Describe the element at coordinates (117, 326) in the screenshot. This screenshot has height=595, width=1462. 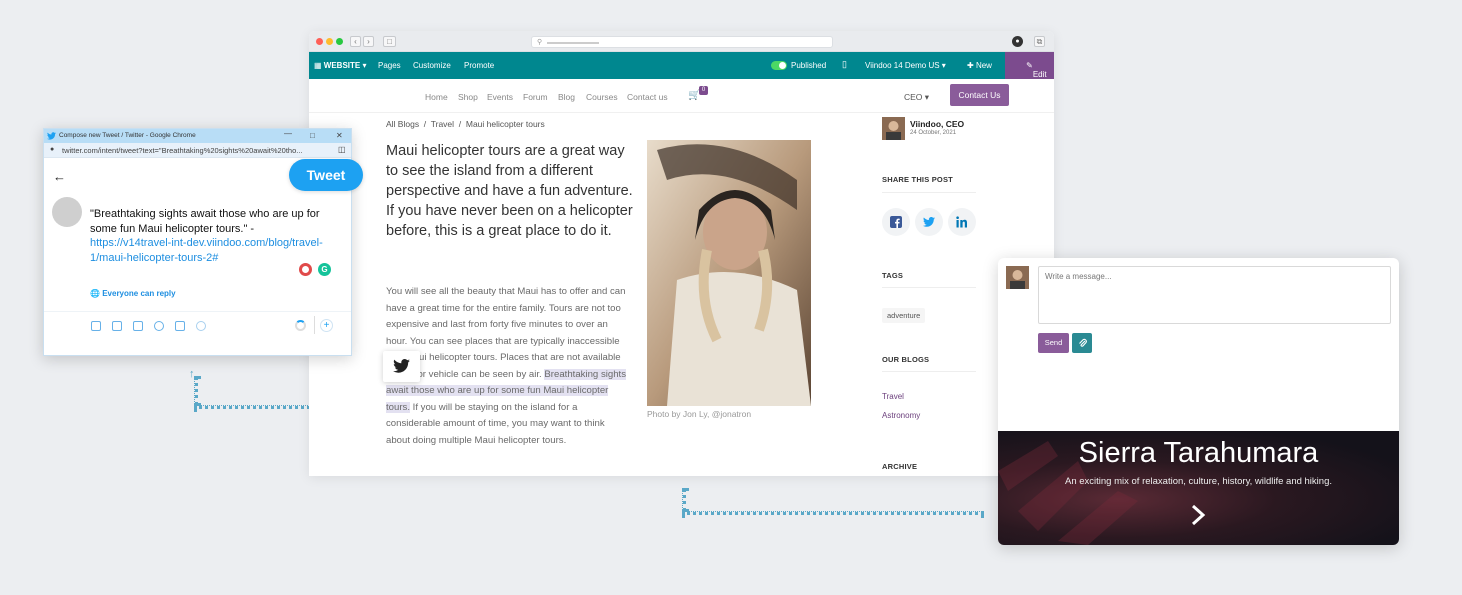
I see `gif-icon` at that location.